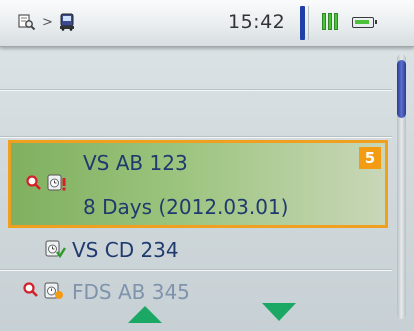 Image resolution: width=414 pixels, height=331 pixels. I want to click on clock-check-icon, so click(55, 249).